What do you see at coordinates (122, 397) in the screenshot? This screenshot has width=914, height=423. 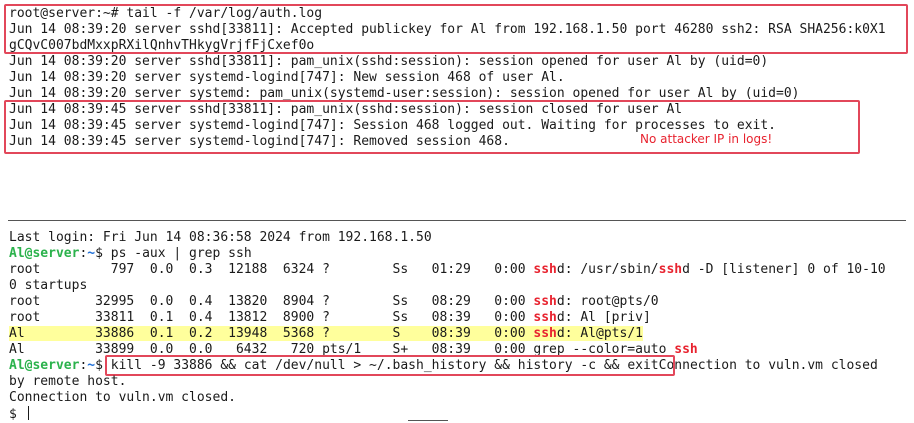 I see `connection-closed-line: Connection to vuln.vm closed.` at bounding box center [122, 397].